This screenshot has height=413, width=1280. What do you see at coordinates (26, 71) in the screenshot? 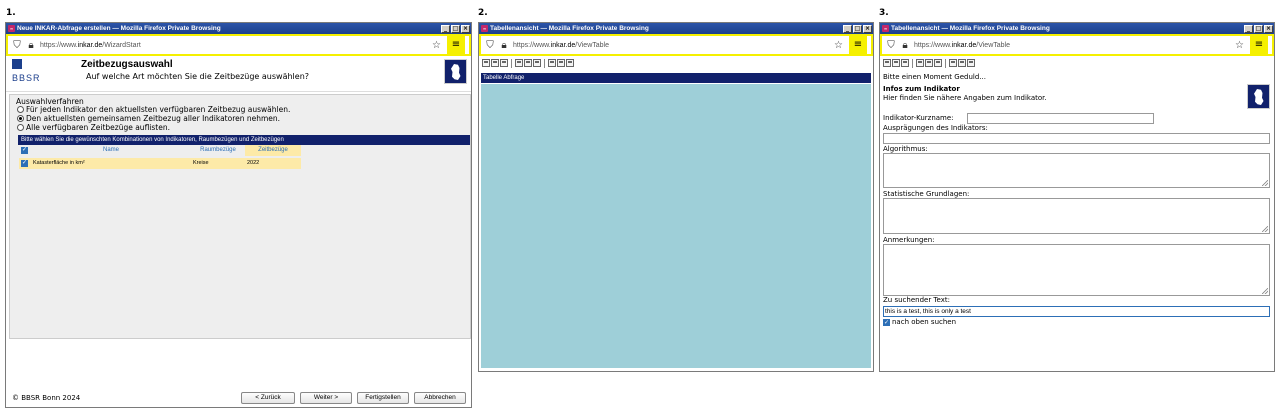
I see `bbsr-logo: BBSR` at bounding box center [26, 71].